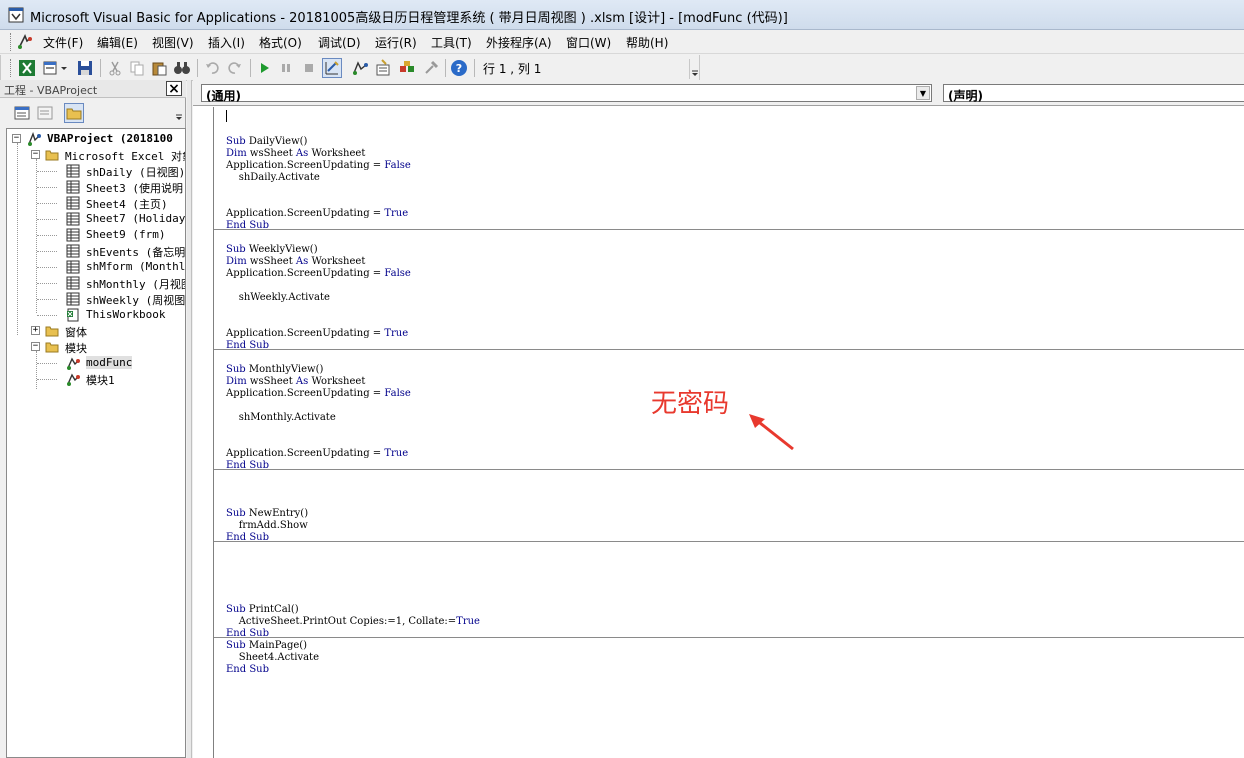 The height and width of the screenshot is (758, 1244). I want to click on tree-node-root: − VBAProject (2018100, so click(98, 139).